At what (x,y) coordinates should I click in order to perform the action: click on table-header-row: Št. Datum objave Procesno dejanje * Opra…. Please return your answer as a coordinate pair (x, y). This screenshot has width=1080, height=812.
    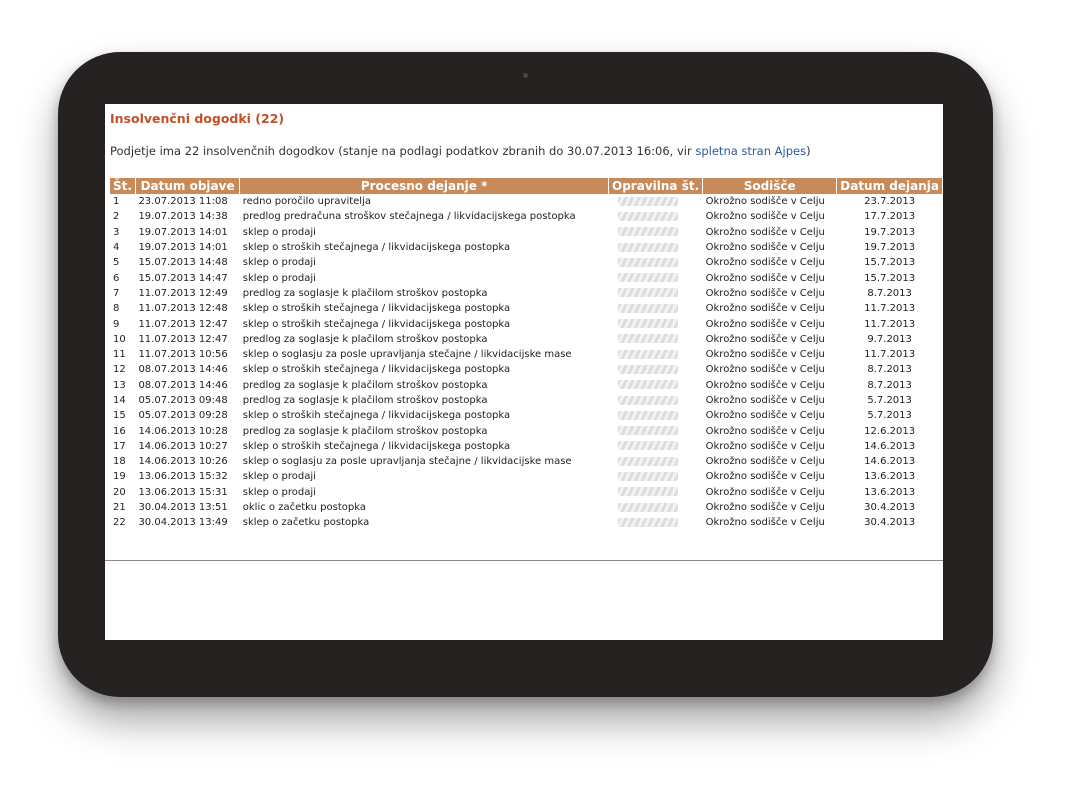
    Looking at the image, I should click on (526, 186).